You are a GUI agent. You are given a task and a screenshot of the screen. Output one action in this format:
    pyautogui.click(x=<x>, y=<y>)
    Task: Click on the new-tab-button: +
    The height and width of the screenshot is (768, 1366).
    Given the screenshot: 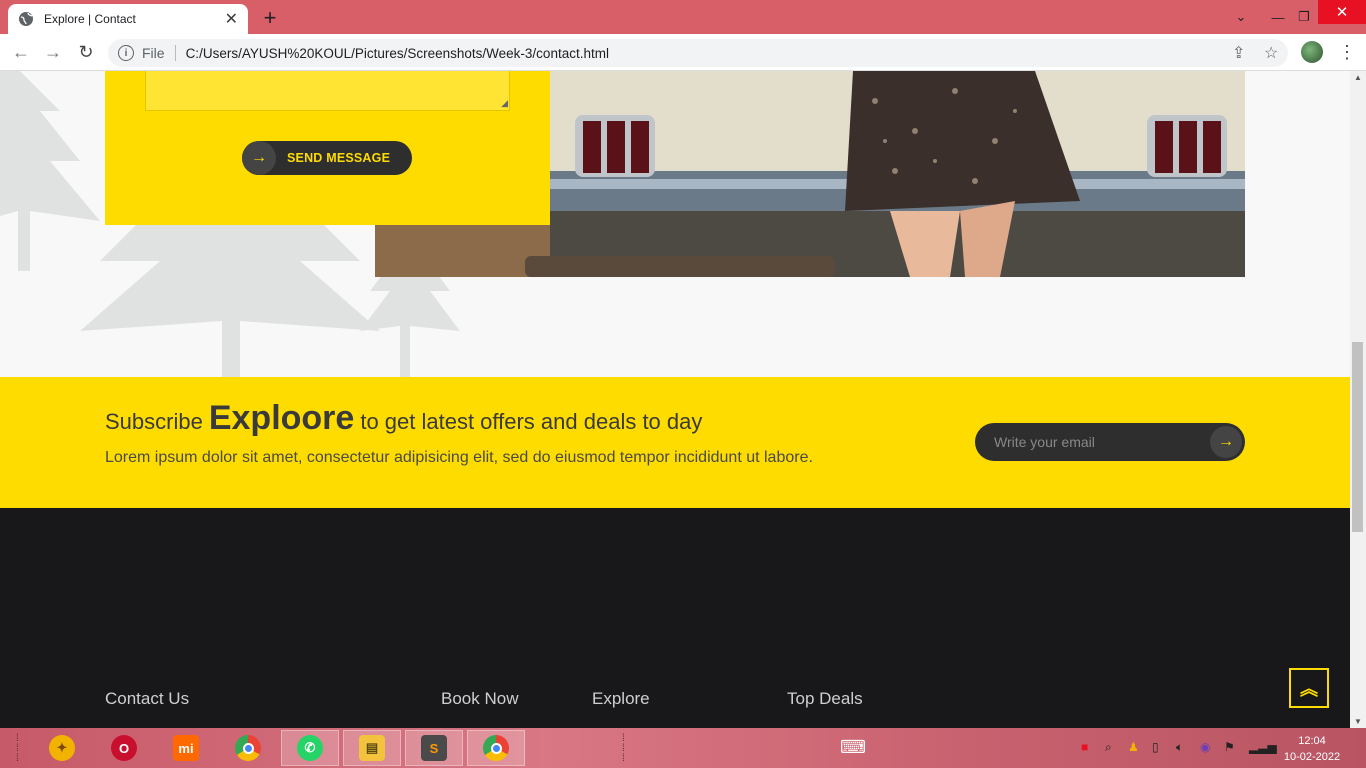 What is the action you would take?
    pyautogui.click(x=270, y=18)
    